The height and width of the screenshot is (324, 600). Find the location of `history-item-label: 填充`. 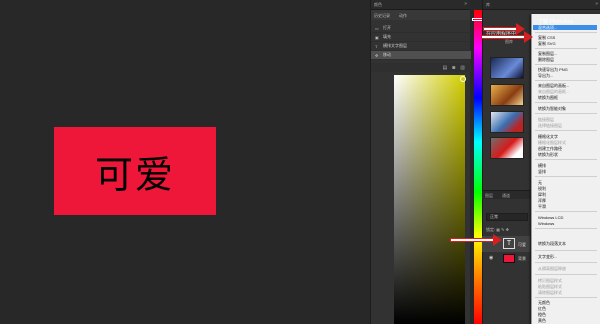

history-item-label: 填充 is located at coordinates (387, 36).